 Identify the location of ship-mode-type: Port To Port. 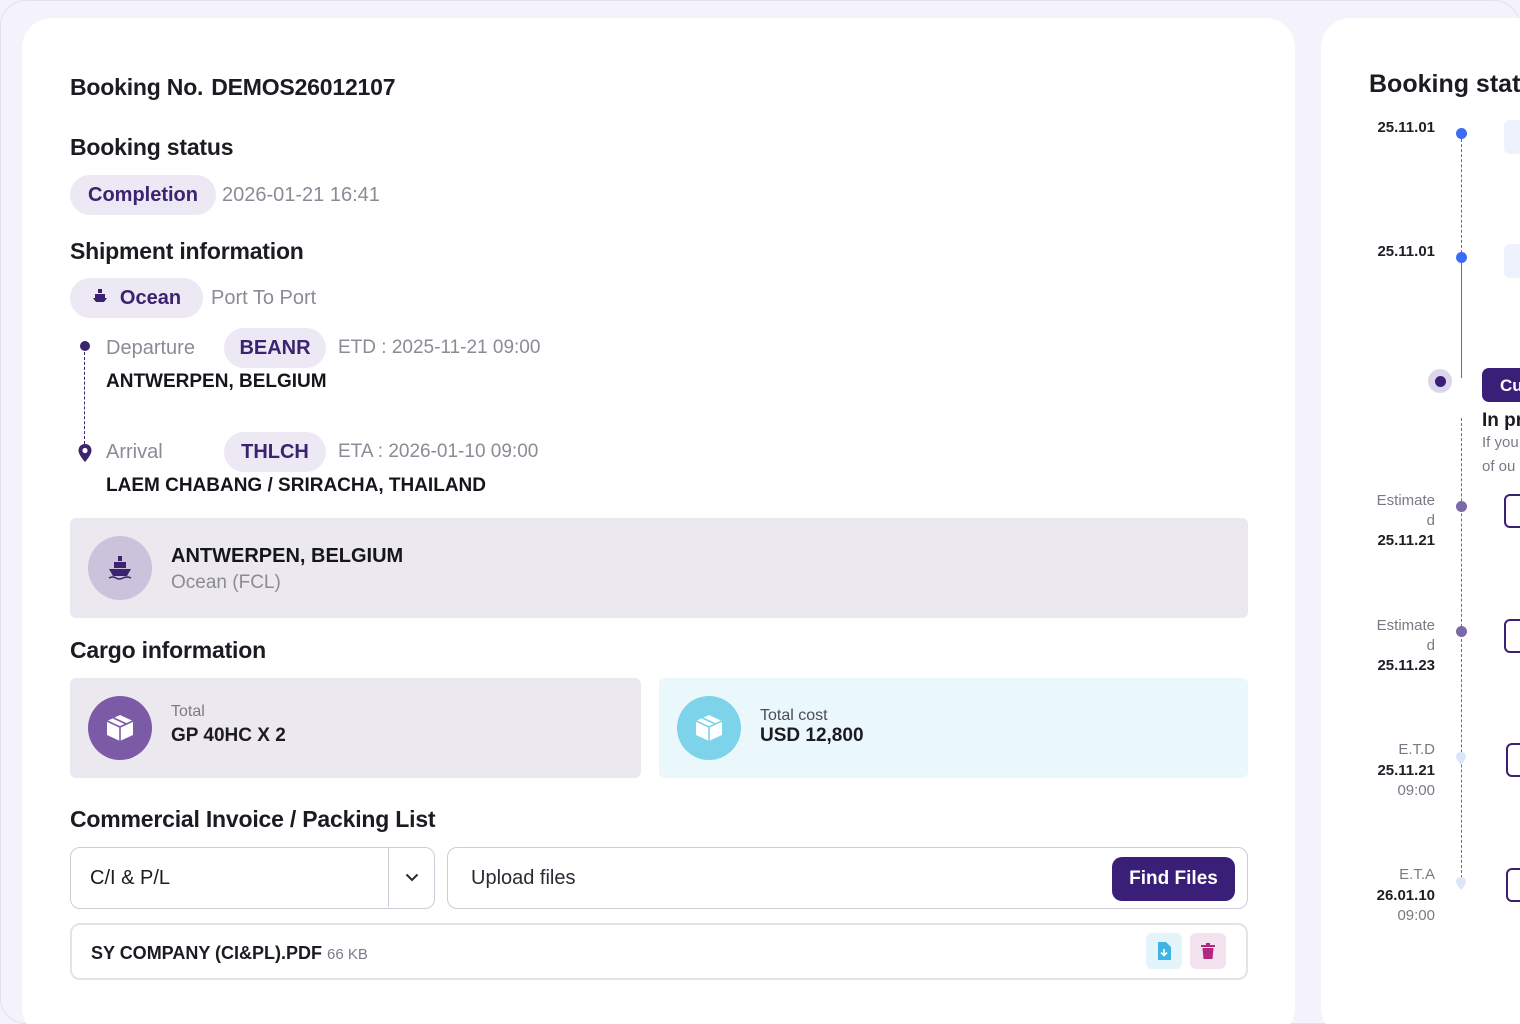
(264, 297).